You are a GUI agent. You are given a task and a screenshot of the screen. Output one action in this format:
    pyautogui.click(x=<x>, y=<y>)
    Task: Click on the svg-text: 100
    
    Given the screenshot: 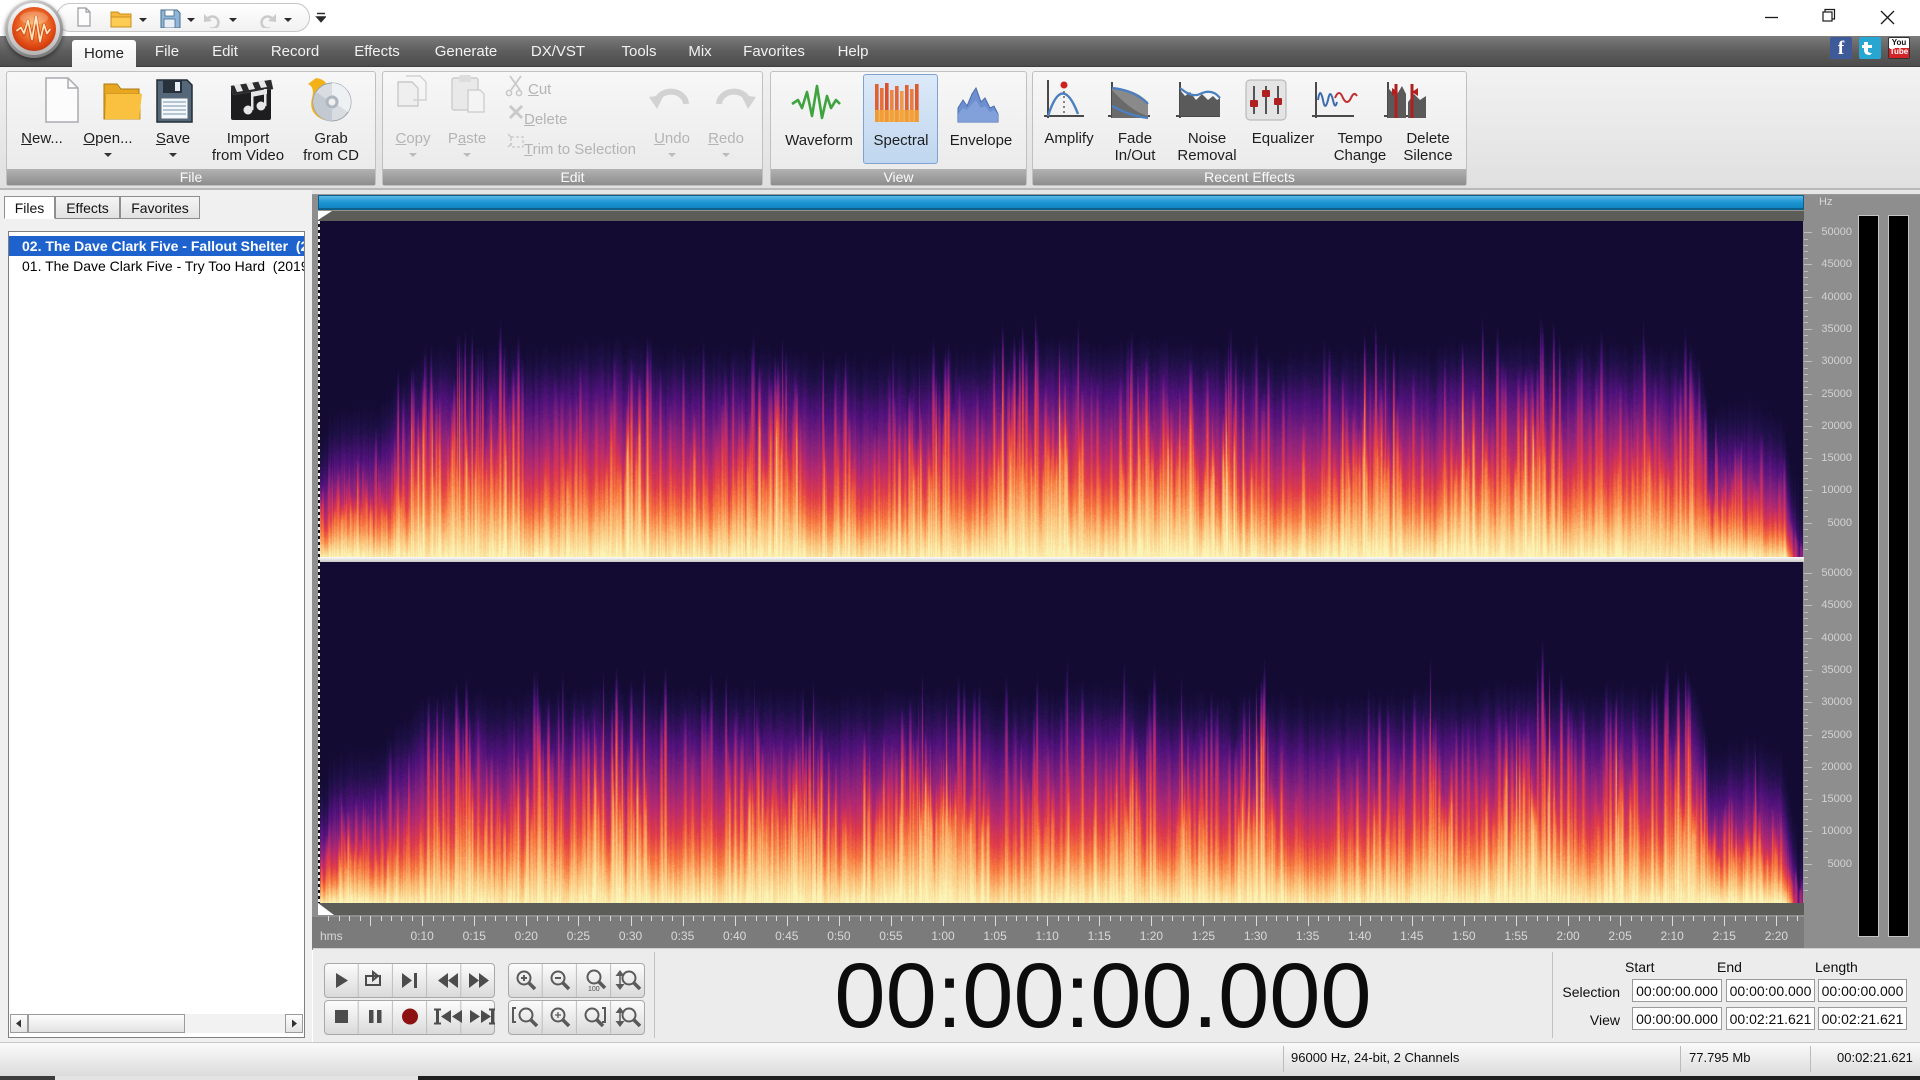 What is the action you would take?
    pyautogui.click(x=594, y=989)
    